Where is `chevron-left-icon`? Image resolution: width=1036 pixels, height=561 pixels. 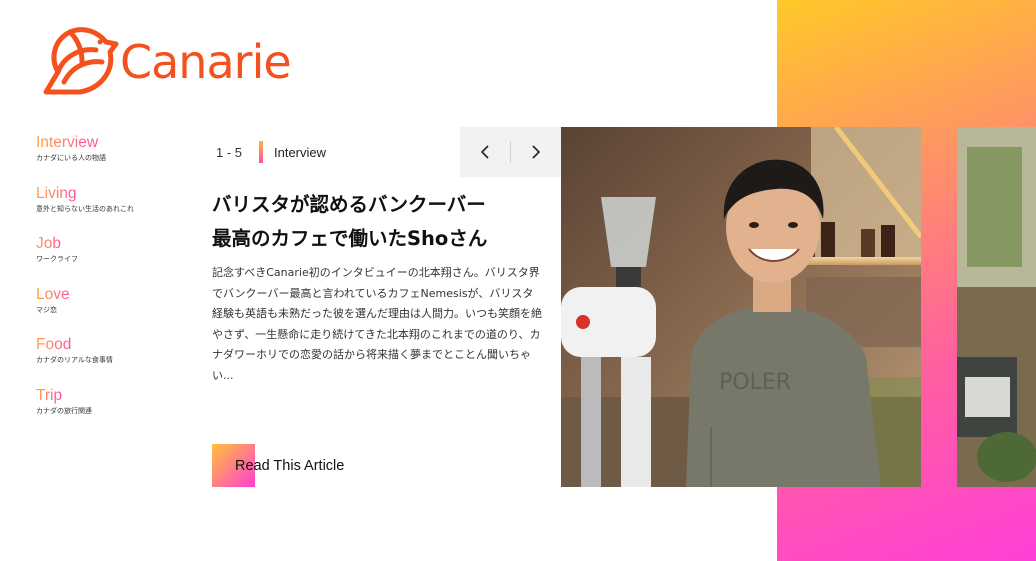 chevron-left-icon is located at coordinates (484, 152).